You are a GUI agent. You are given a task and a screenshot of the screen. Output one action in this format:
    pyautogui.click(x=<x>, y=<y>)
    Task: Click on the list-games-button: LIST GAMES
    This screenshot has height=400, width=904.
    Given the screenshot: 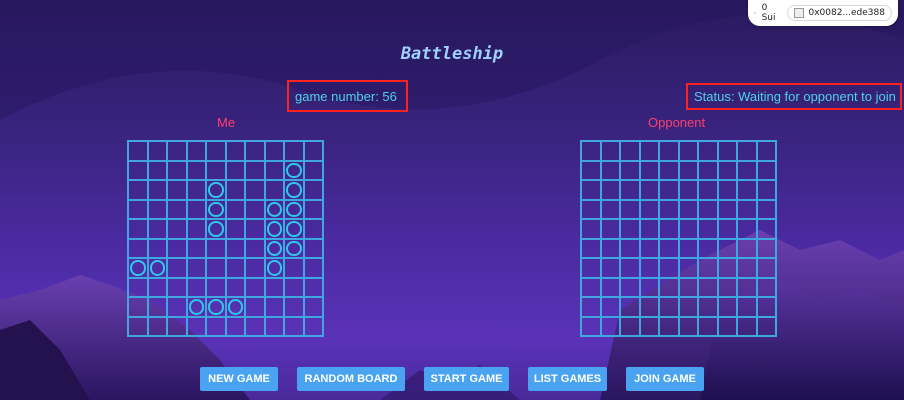 What is the action you would take?
    pyautogui.click(x=567, y=379)
    